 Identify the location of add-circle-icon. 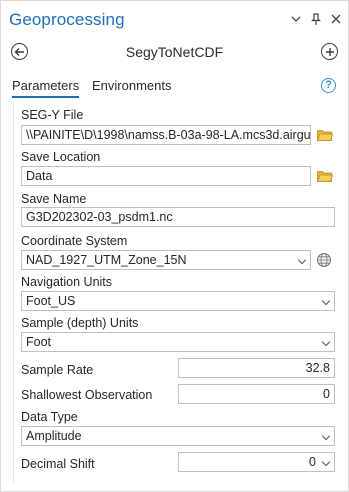
(329, 51).